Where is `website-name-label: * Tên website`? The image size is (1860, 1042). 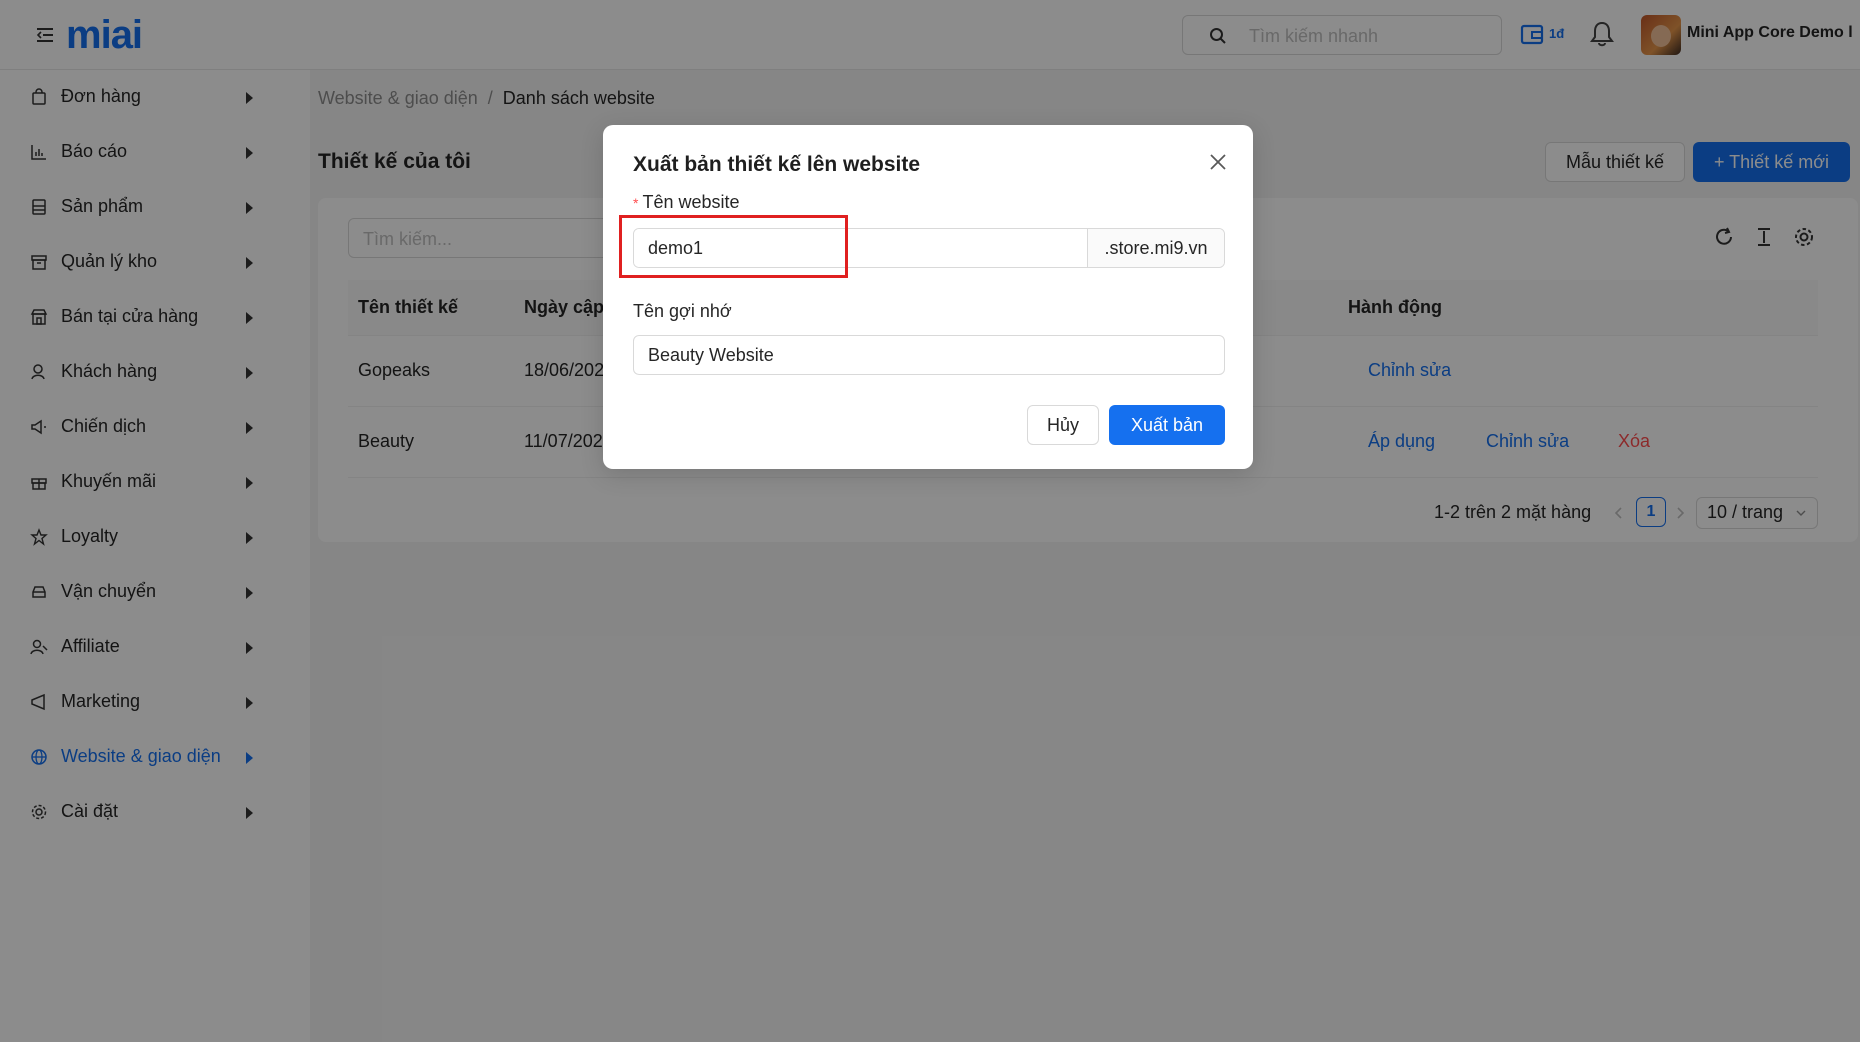
website-name-label: * Tên website is located at coordinates (686, 202).